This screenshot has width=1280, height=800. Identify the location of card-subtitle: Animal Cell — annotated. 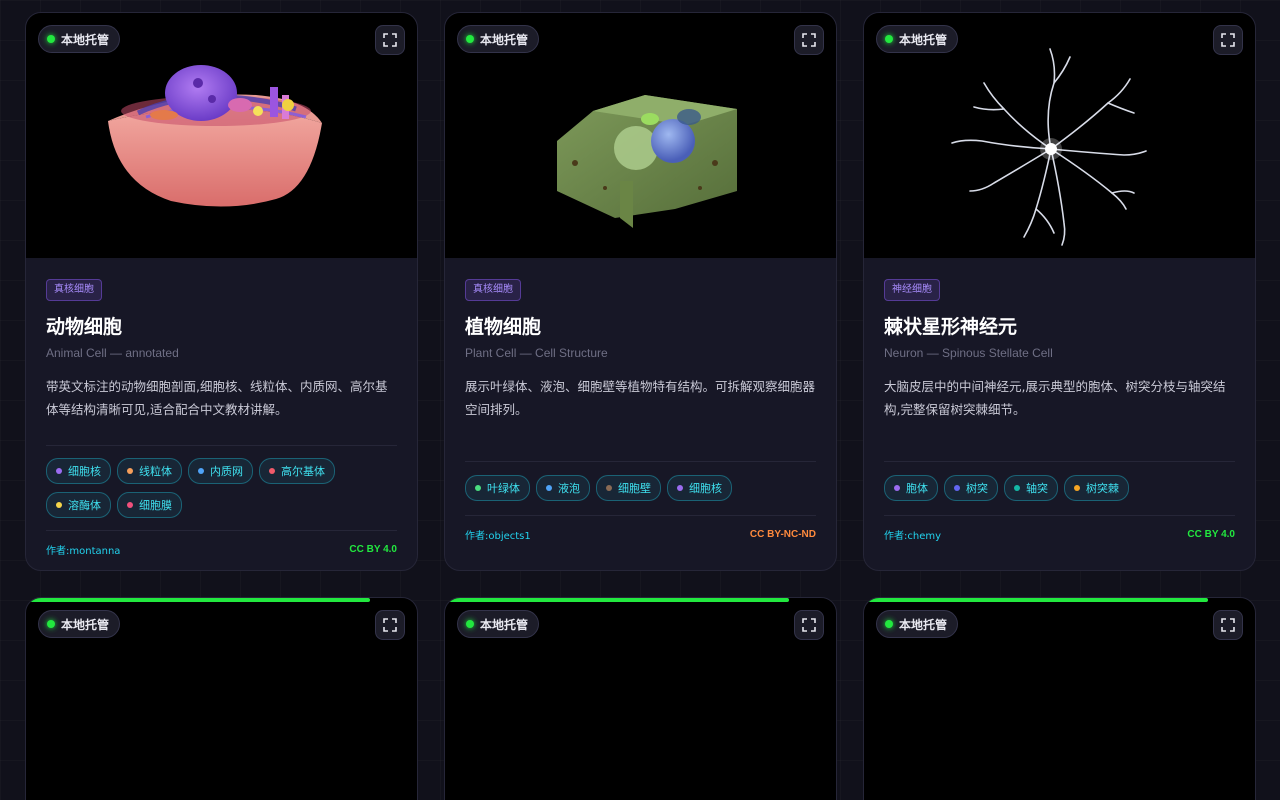
(112, 353).